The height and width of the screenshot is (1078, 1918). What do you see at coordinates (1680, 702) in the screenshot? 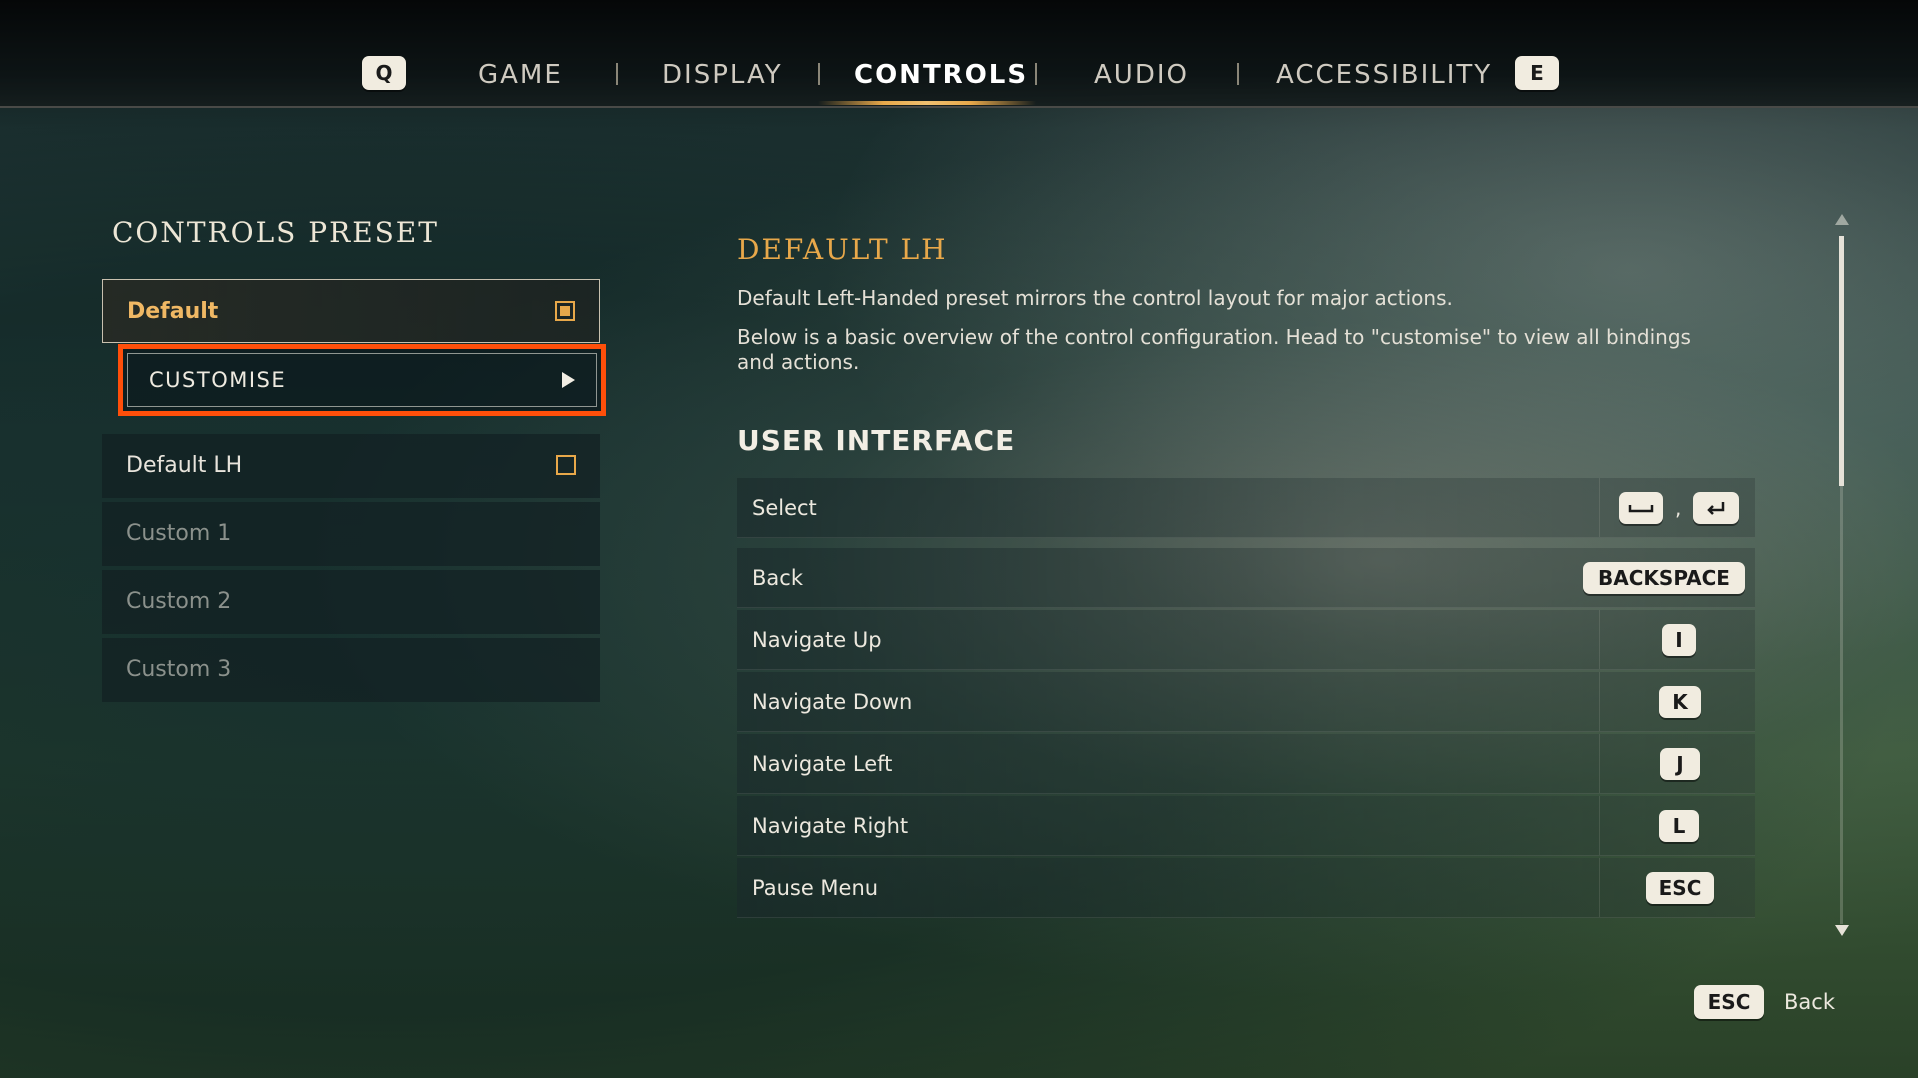
I see `key-k: K` at bounding box center [1680, 702].